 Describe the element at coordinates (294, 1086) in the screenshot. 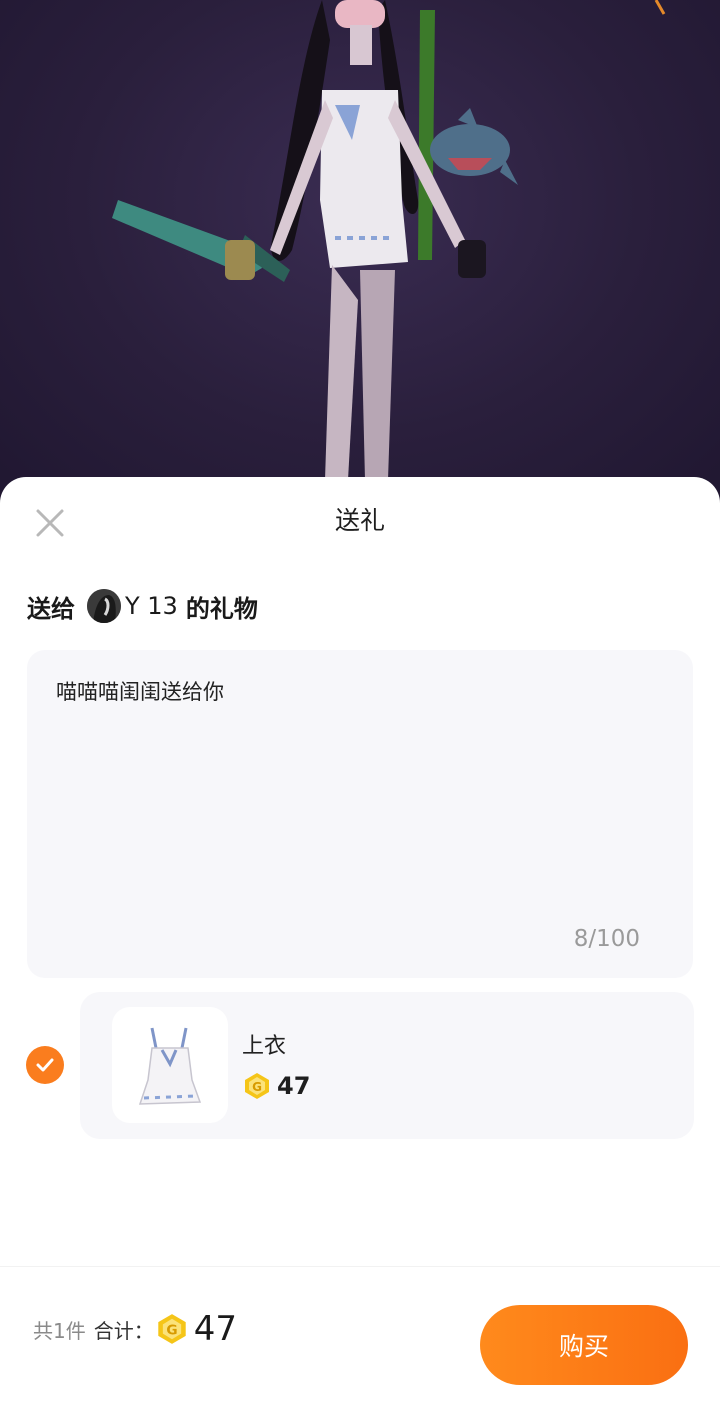

I see `item-price-value: 47` at that location.